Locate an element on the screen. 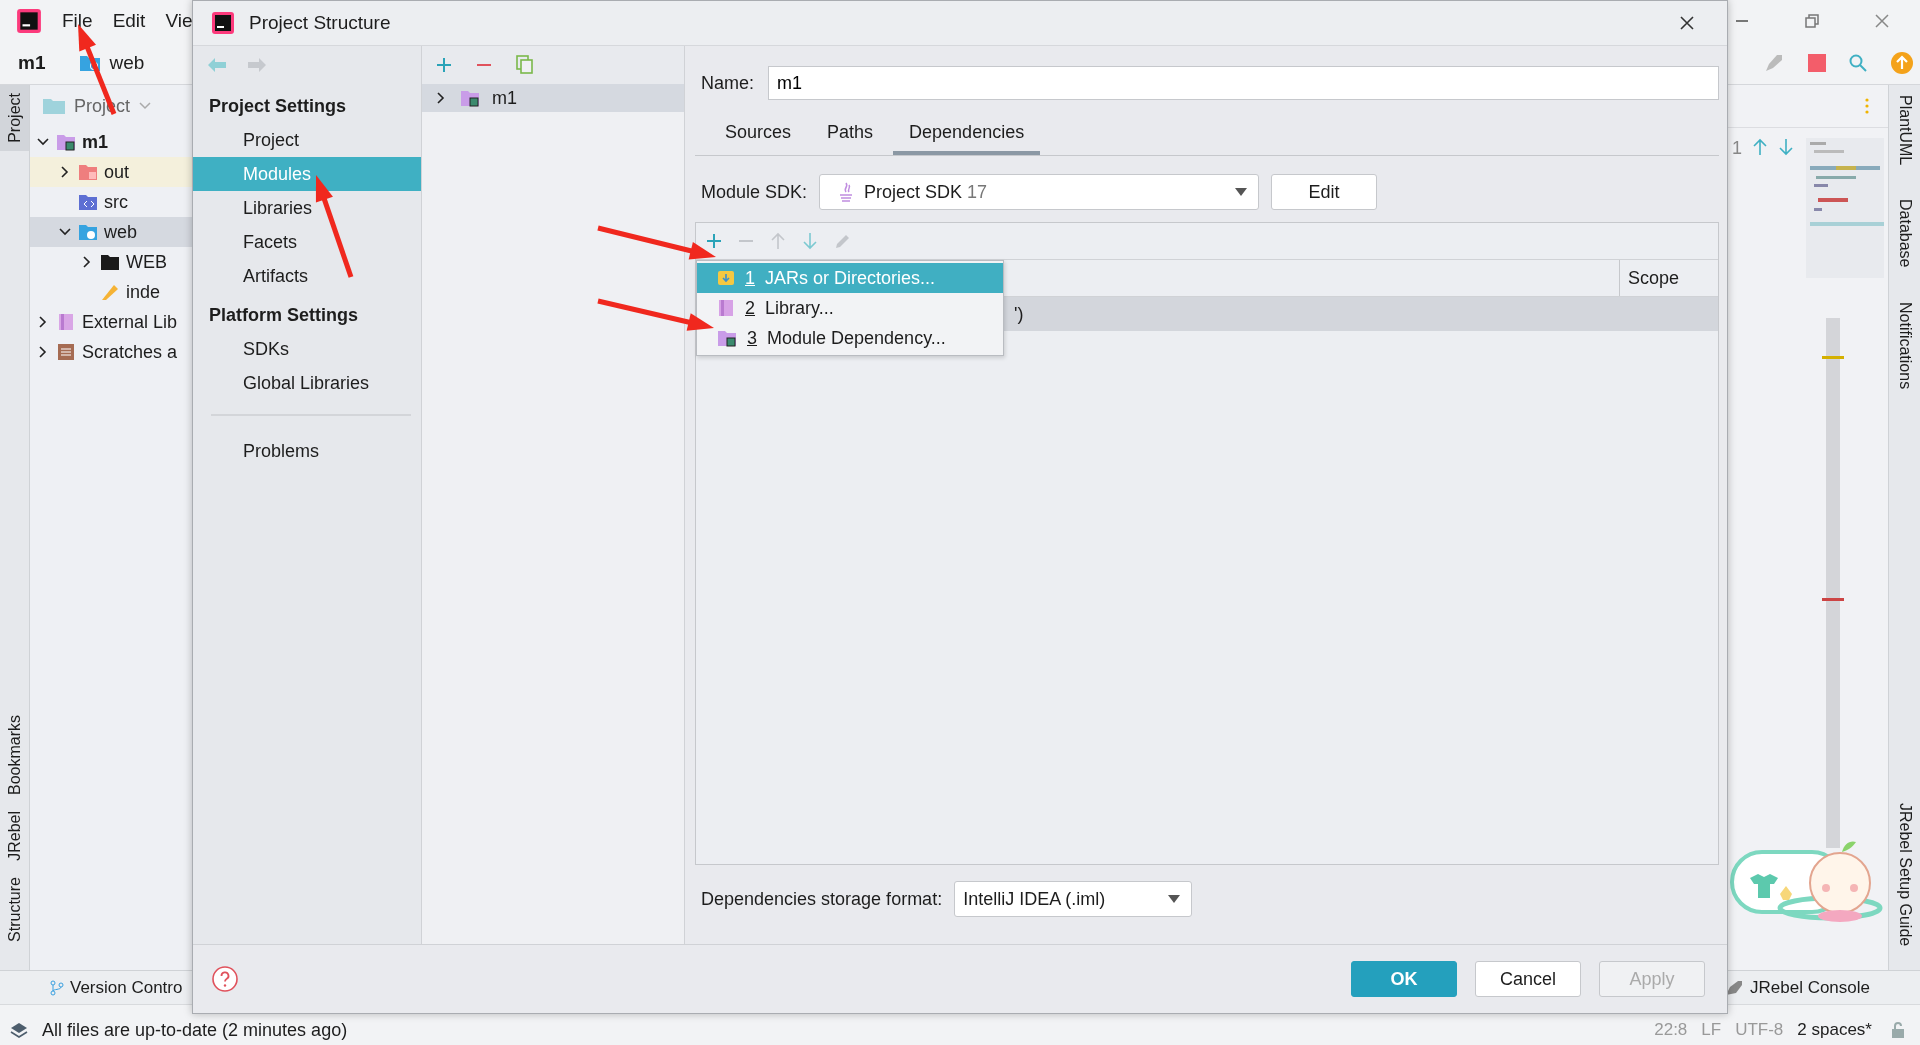 The height and width of the screenshot is (1045, 1920). tree-item: External Lib is located at coordinates (111, 322).